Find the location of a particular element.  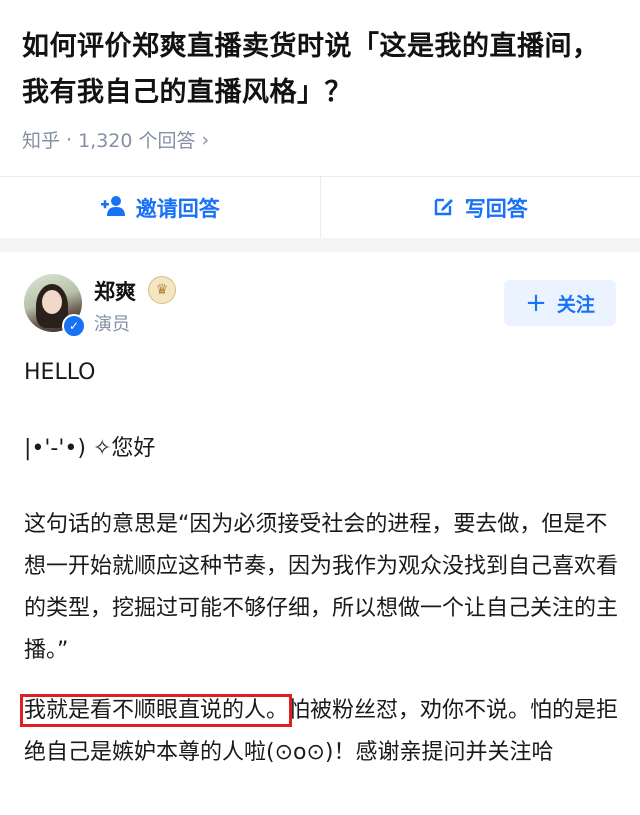

write-answer-label: 写回答 is located at coordinates (496, 209).